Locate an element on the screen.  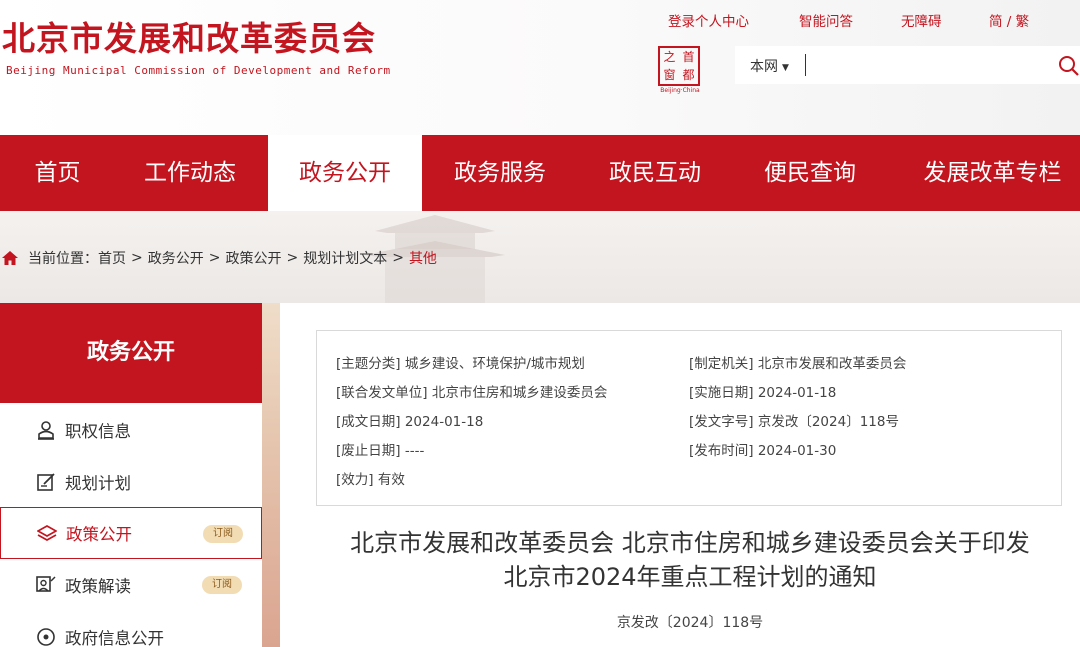
sidebar-item-authority-info: 职权信息 is located at coordinates (131, 430).